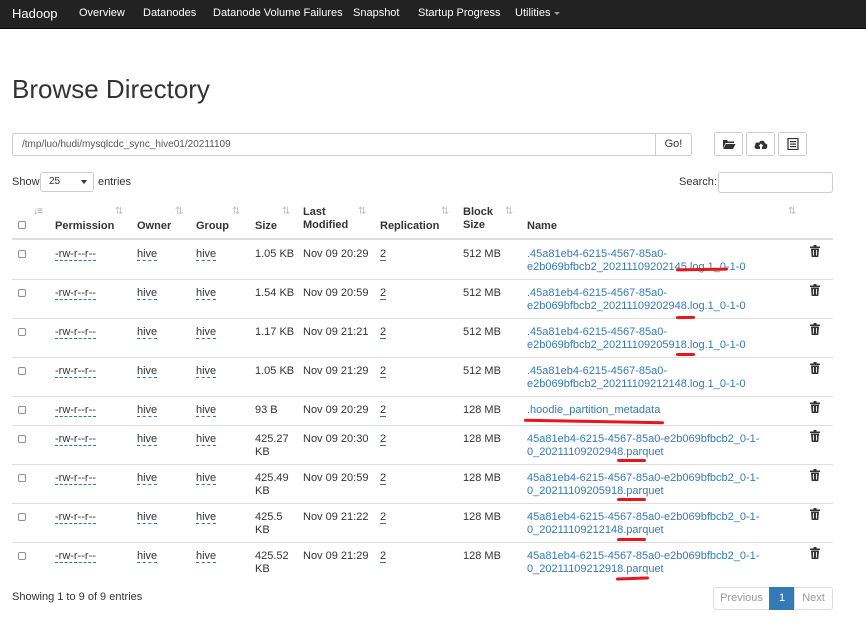  What do you see at coordinates (84, 226) in the screenshot?
I see `column-permission: Permission` at bounding box center [84, 226].